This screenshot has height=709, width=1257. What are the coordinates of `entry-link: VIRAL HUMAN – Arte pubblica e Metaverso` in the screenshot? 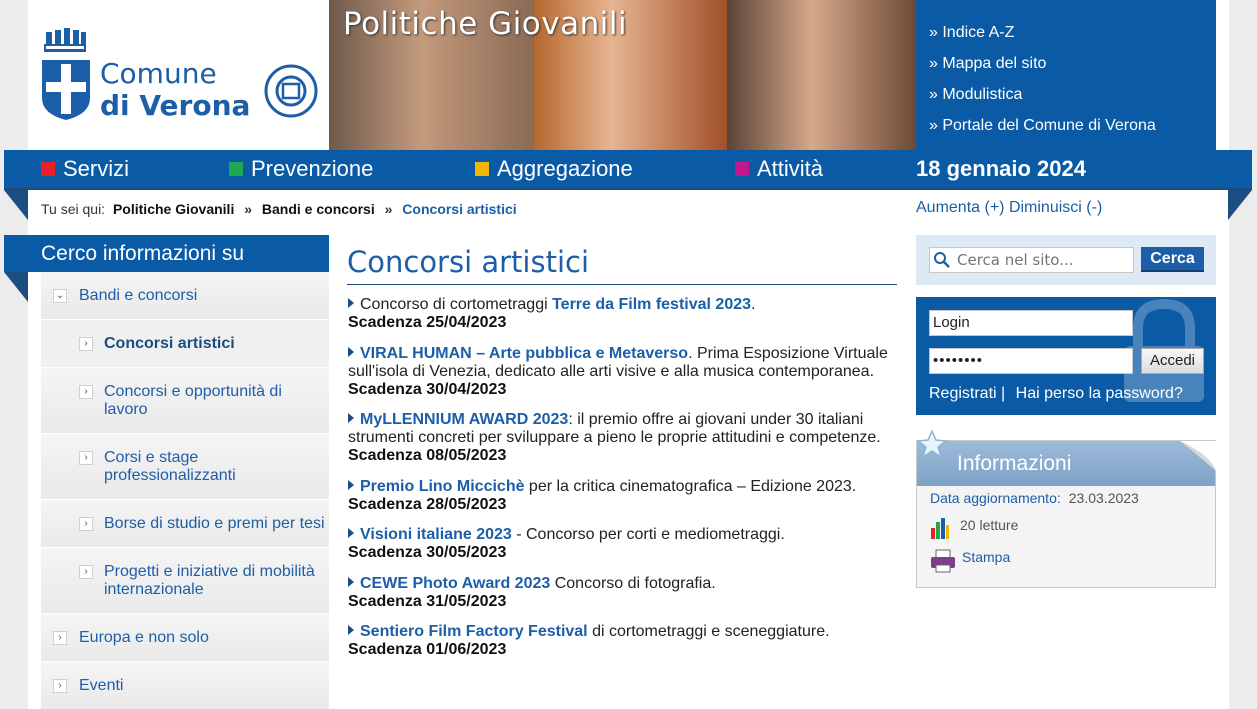 It's located at (524, 353).